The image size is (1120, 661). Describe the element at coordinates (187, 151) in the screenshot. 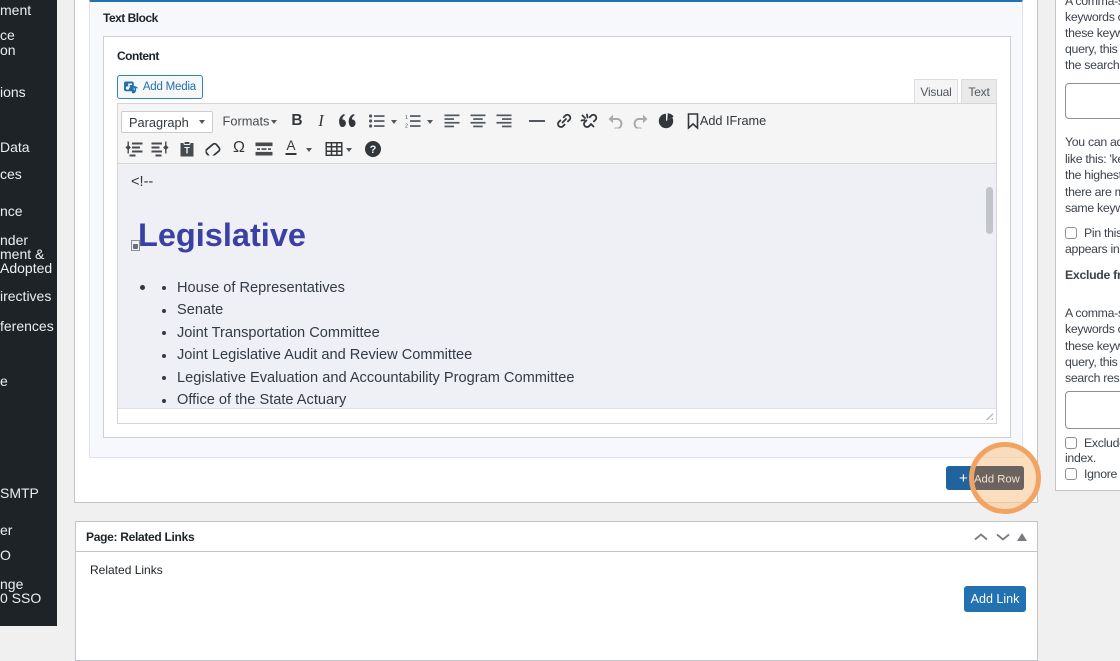

I see `svg-text: T` at that location.